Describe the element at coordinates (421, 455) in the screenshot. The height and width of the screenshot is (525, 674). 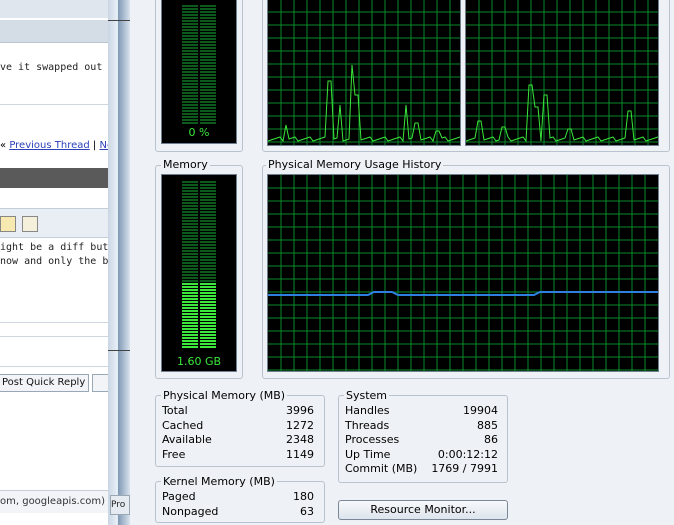
I see `stat-row-uptime: Up Time 0:00:12:12` at that location.